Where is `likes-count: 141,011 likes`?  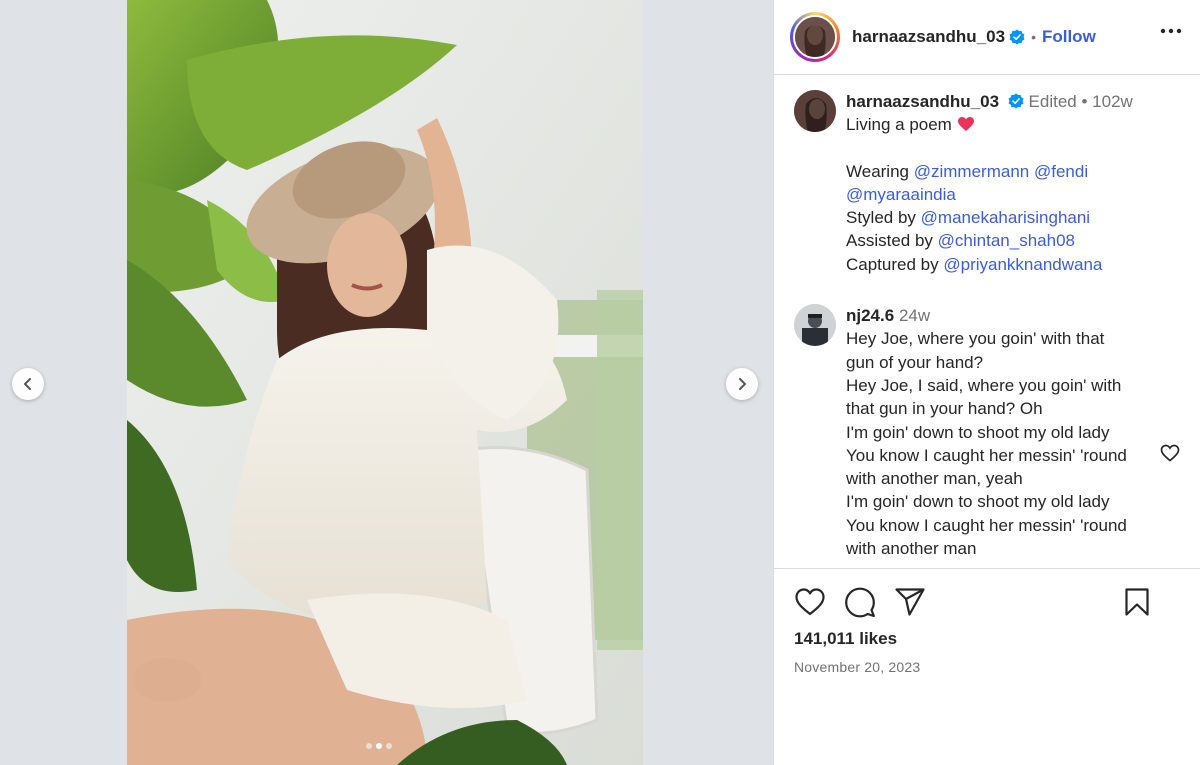 likes-count: 141,011 likes is located at coordinates (987, 639).